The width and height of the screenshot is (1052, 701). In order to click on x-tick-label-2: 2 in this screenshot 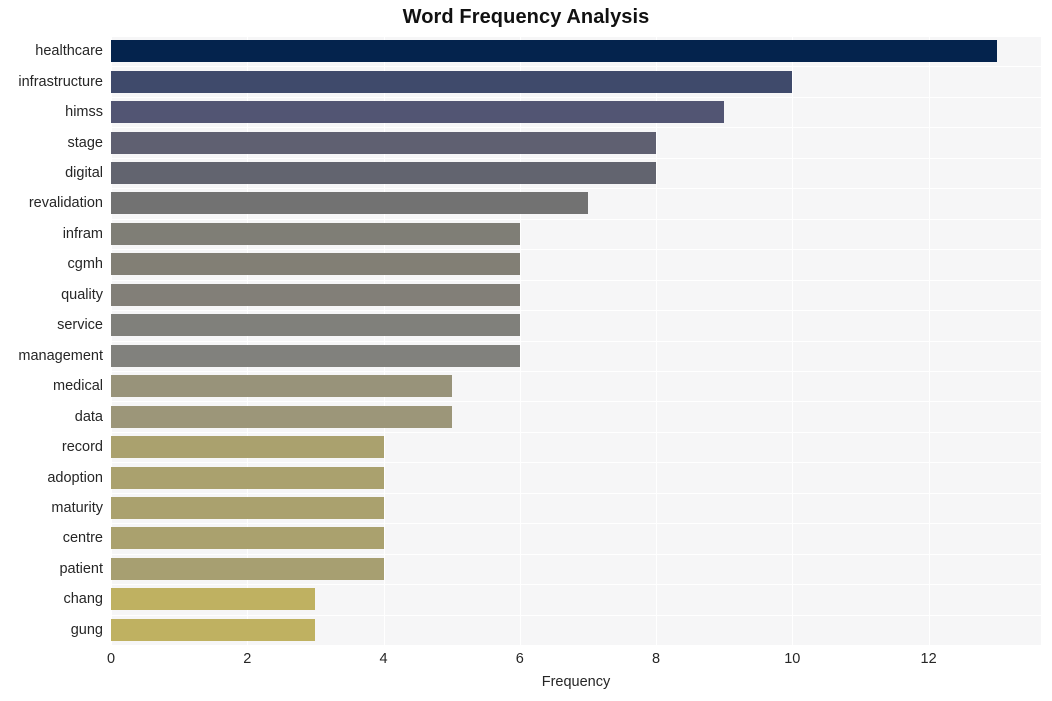, I will do `click(247, 659)`.